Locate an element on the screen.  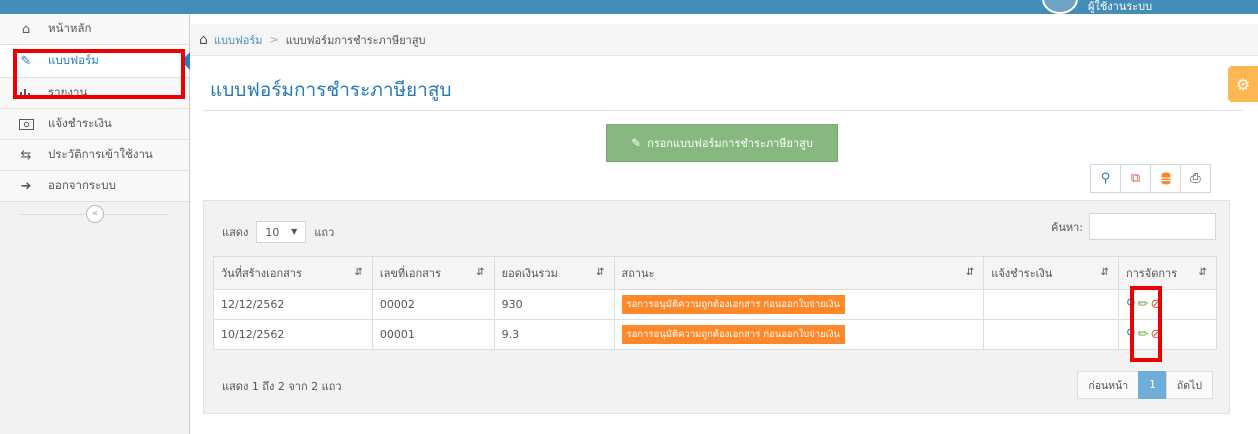
column-label: แจ้งชำระเงิน is located at coordinates (1022, 273).